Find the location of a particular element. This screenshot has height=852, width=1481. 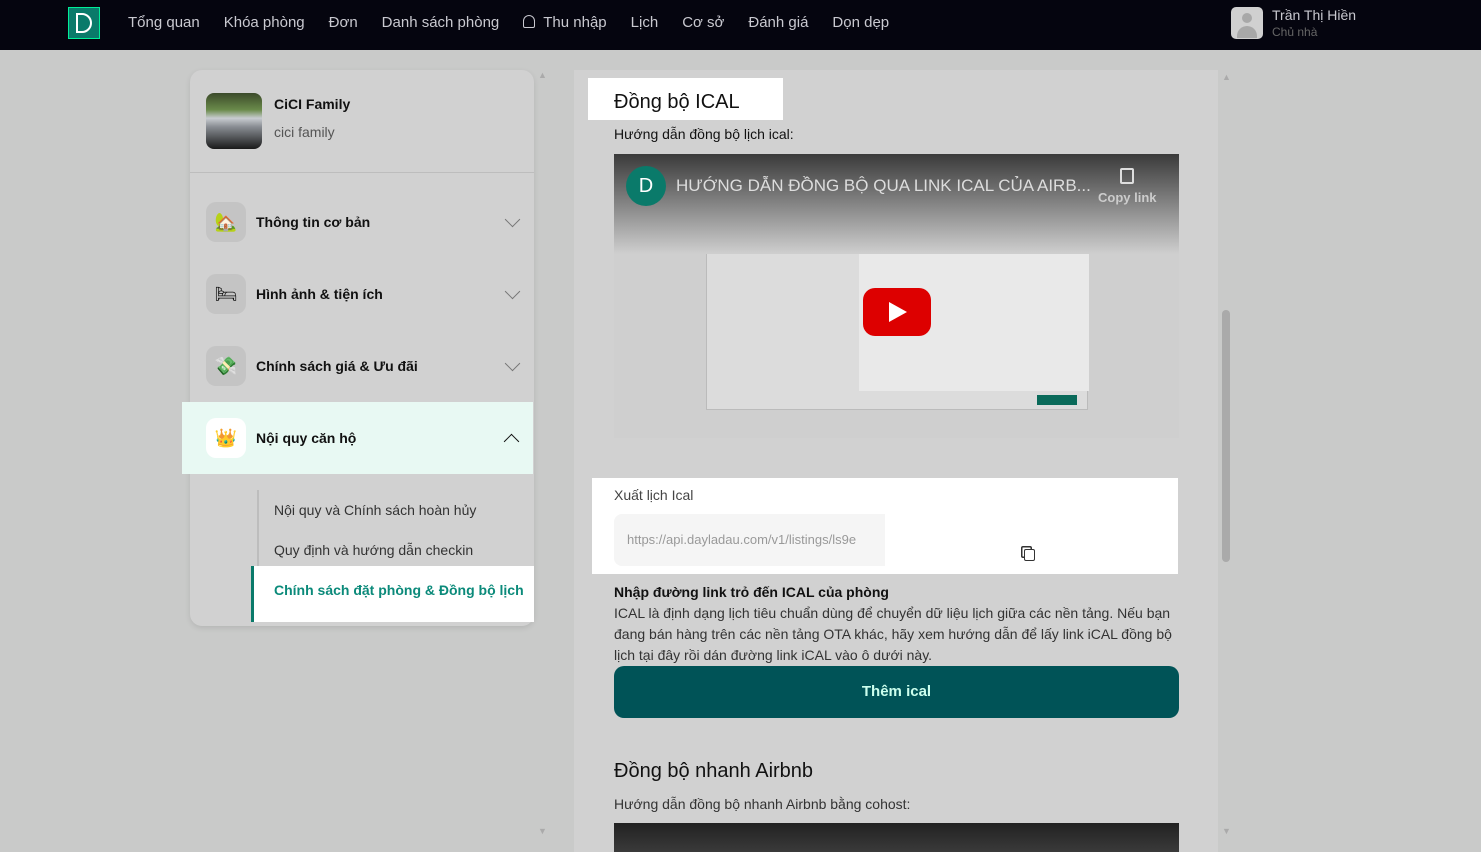

section-chinh-sach-gia: 💸 Chính sách giá & Ưu đãi is located at coordinates (362, 366).